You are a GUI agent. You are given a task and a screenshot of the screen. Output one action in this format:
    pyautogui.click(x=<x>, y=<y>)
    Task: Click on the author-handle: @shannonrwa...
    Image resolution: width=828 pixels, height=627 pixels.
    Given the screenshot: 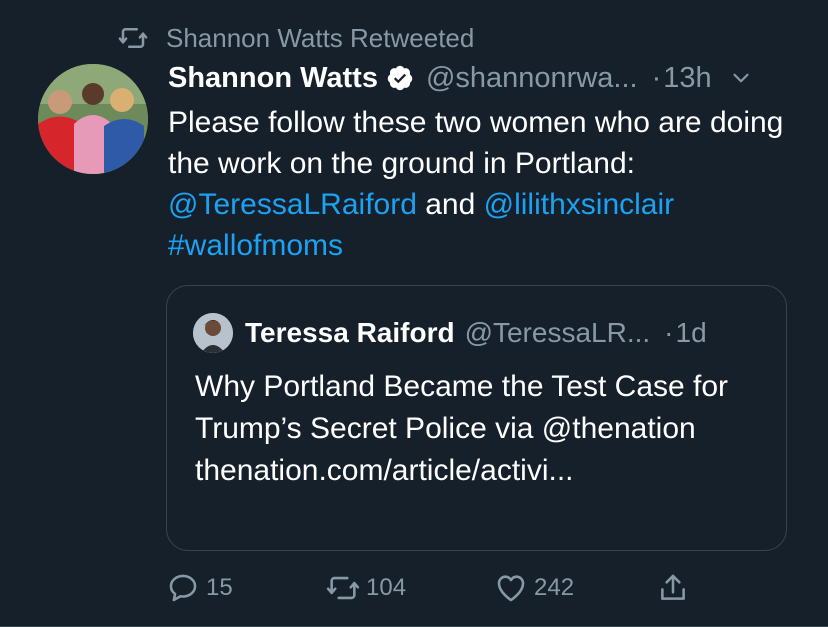 What is the action you would take?
    pyautogui.click(x=532, y=78)
    